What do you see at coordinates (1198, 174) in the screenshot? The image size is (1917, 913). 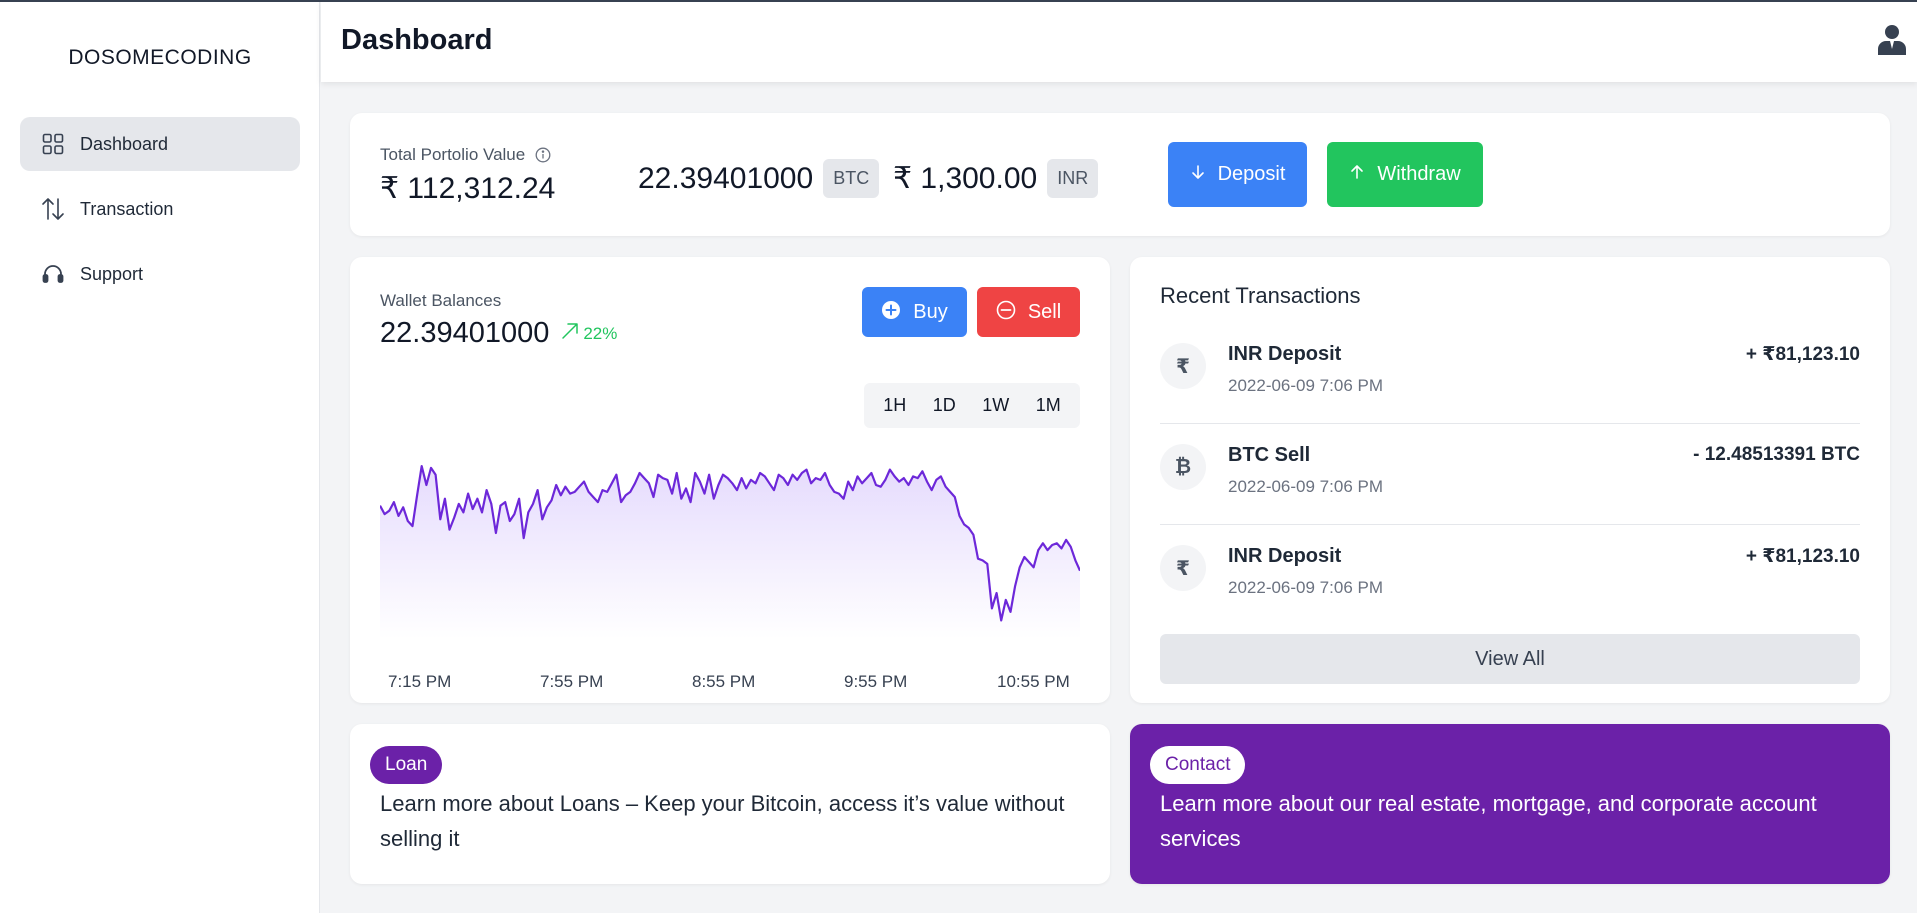 I see `arrow-down-icon` at bounding box center [1198, 174].